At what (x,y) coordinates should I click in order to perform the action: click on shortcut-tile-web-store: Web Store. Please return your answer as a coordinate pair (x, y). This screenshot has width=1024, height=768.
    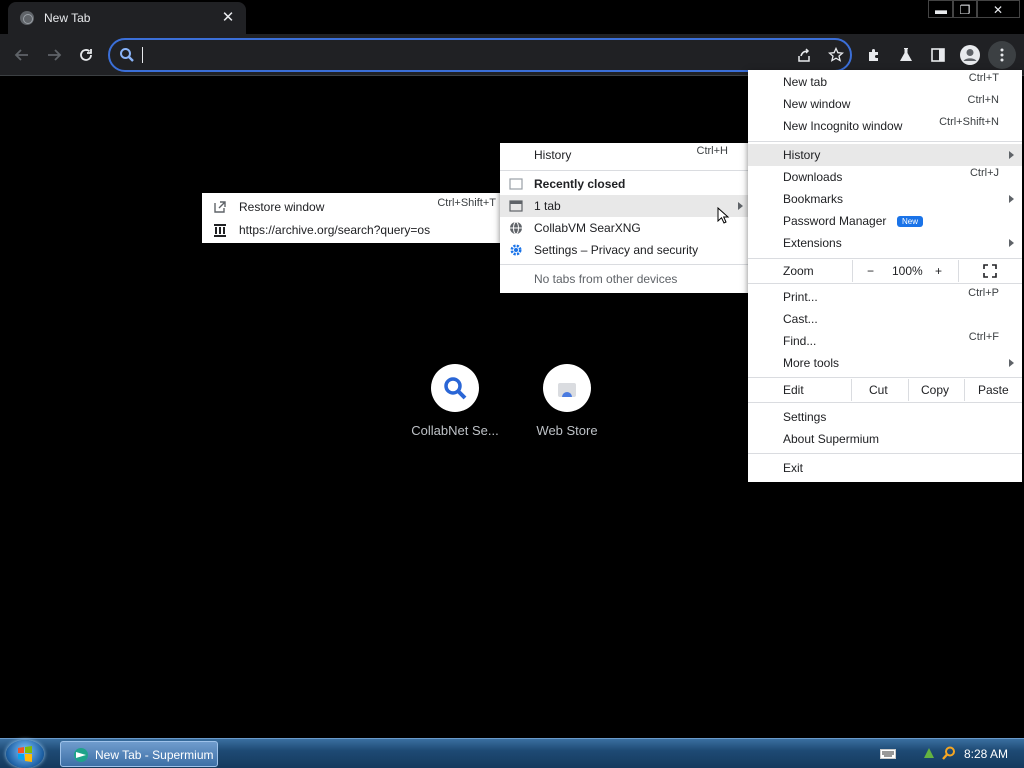
    Looking at the image, I should click on (567, 414).